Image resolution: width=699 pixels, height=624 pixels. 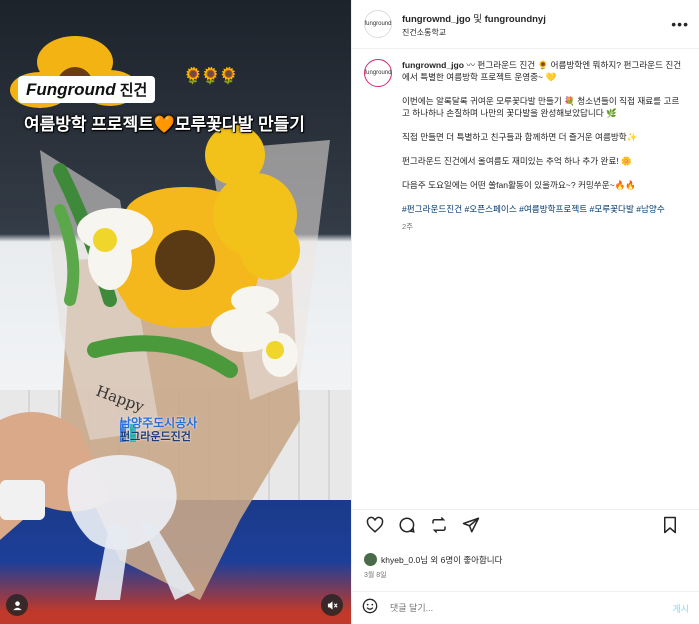 What do you see at coordinates (378, 73) in the screenshot?
I see `caption-avatar: funground` at bounding box center [378, 73].